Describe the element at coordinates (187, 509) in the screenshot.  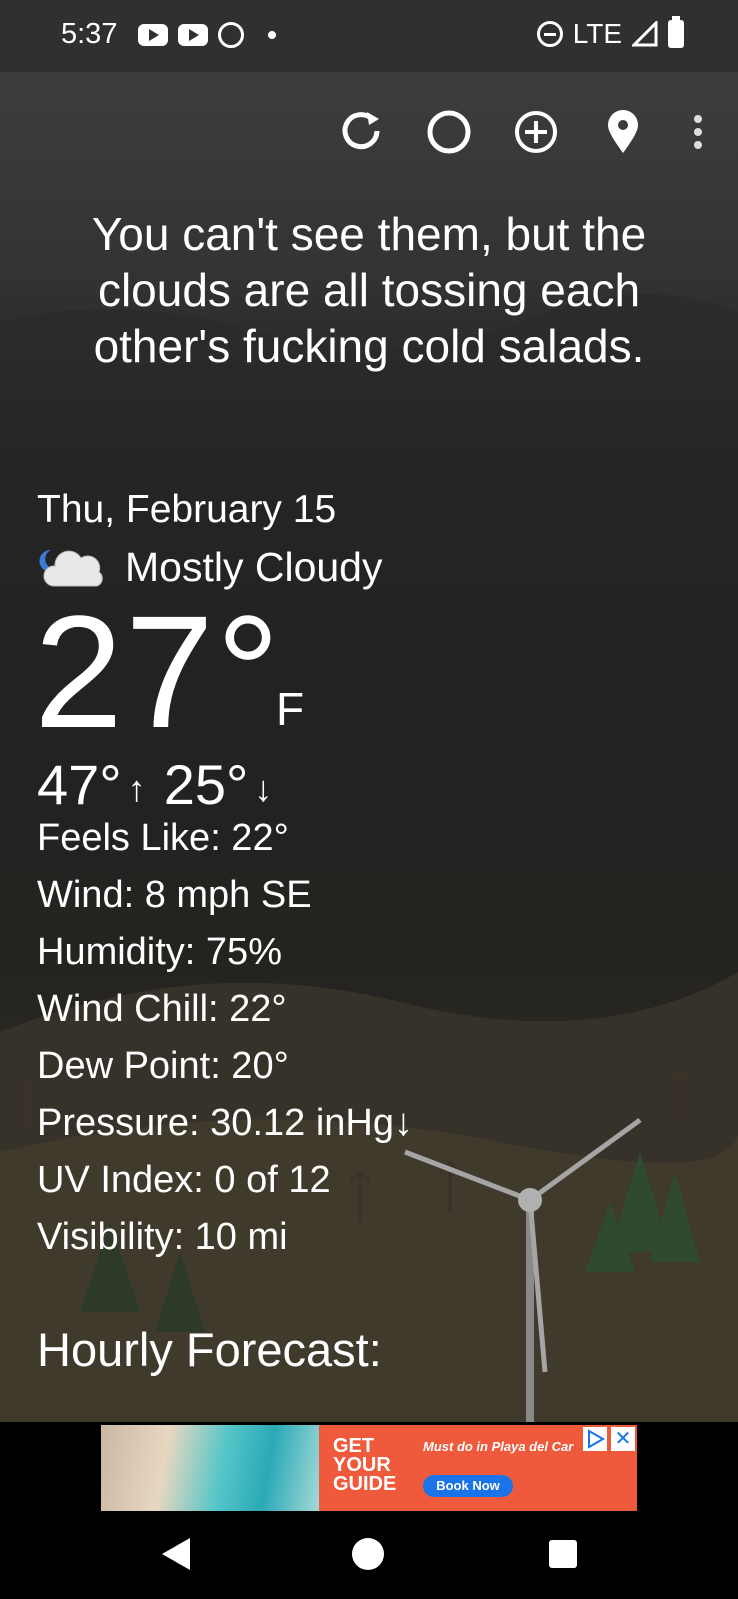
I see `forecast-date: Thu, February 15` at that location.